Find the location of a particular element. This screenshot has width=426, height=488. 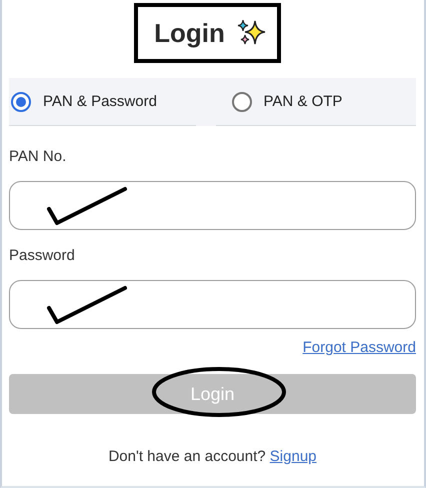

field-label: PAN No. is located at coordinates (38, 156).